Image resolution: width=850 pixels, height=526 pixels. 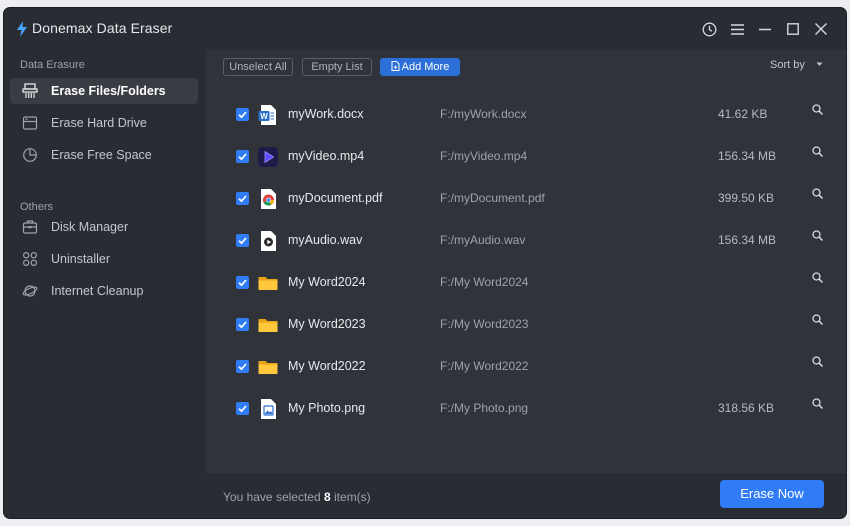 What do you see at coordinates (787, 65) in the screenshot?
I see `sort-by-label: Sort by` at bounding box center [787, 65].